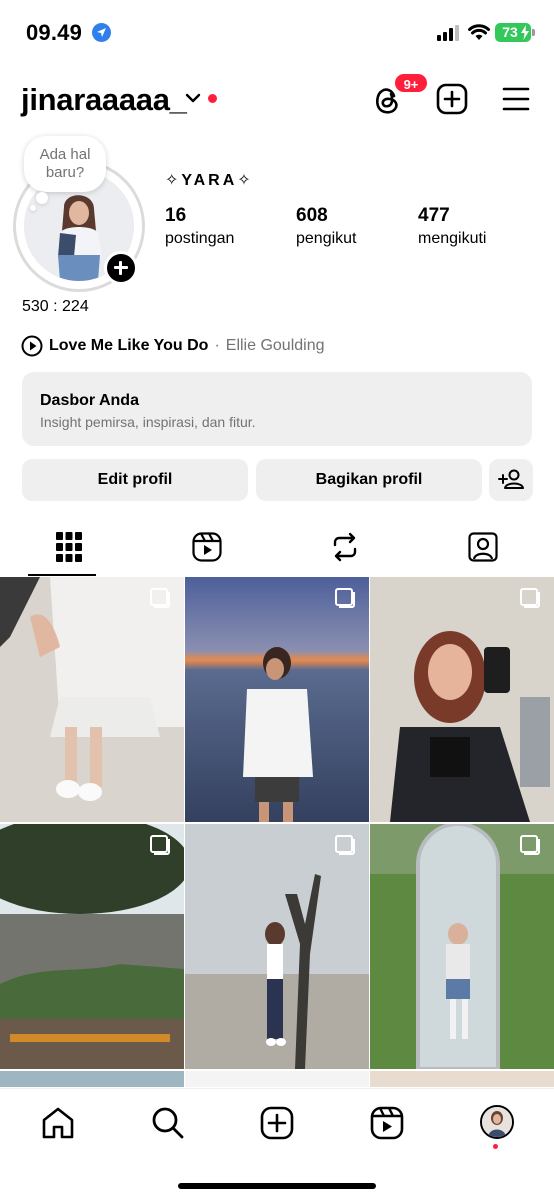 This screenshot has width=554, height=1199. I want to click on note-bubble-tail-small, so click(33, 208).